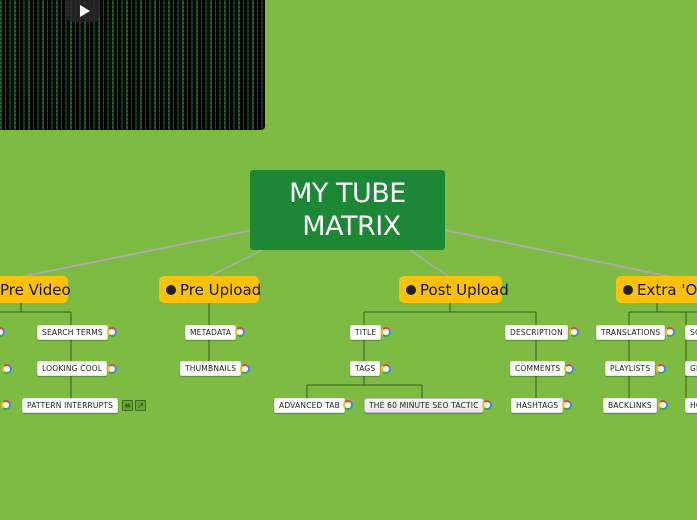 The width and height of the screenshot is (697, 520). Describe the element at coordinates (211, 332) in the screenshot. I see `subtopic-metadata: METADATA` at that location.